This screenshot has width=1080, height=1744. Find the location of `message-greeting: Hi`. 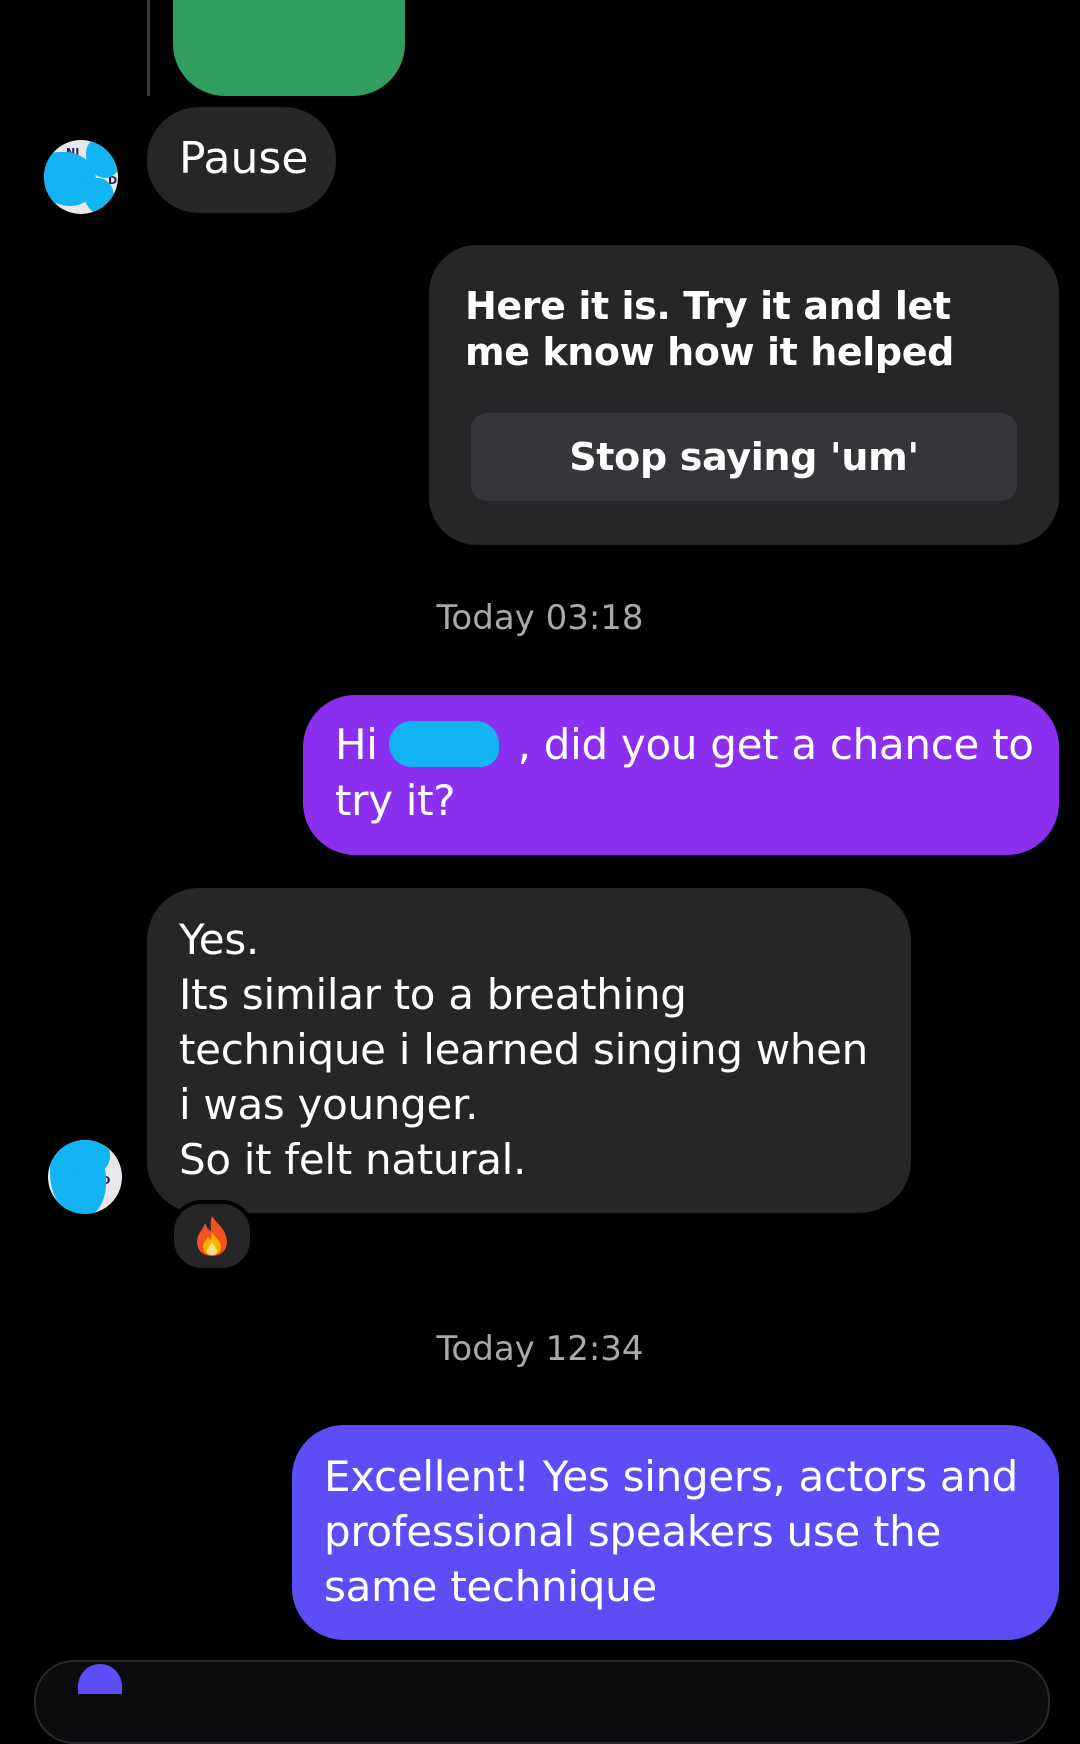

message-greeting: Hi is located at coordinates (356, 744).